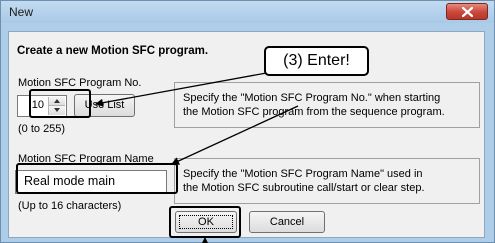  What do you see at coordinates (235, 135) in the screenshot?
I see `arrow-to-program-name` at bounding box center [235, 135].